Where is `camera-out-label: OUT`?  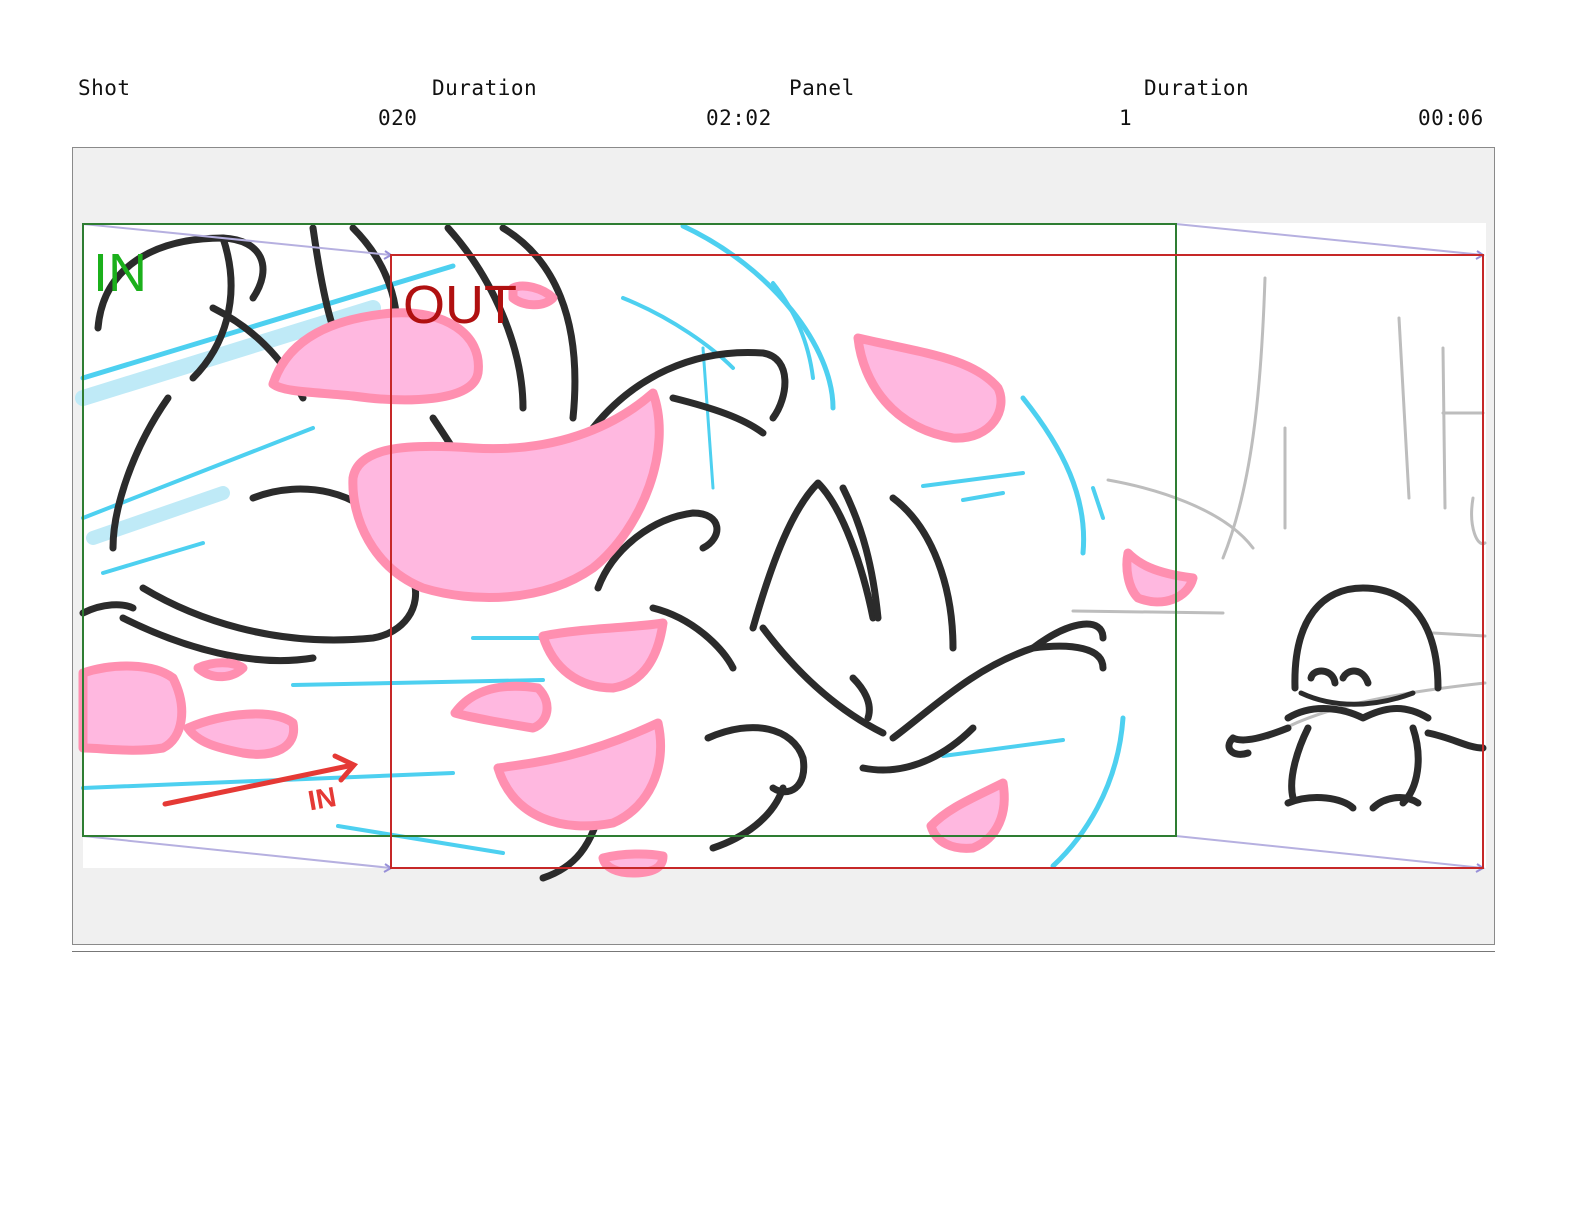 camera-out-label: OUT is located at coordinates (460, 305).